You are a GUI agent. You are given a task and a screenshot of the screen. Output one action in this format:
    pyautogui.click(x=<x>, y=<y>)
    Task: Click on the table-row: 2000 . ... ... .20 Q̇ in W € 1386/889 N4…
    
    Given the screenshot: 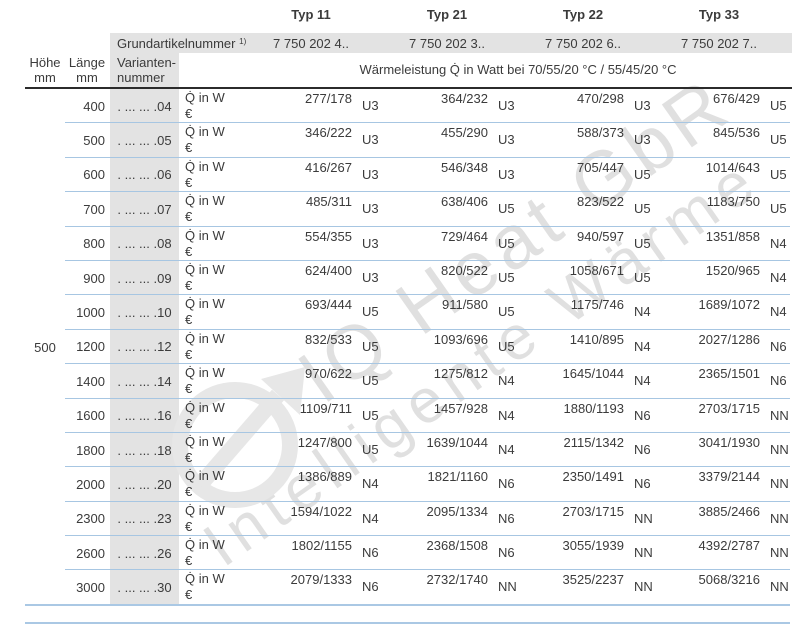 What is the action you would take?
    pyautogui.click(x=402, y=484)
    